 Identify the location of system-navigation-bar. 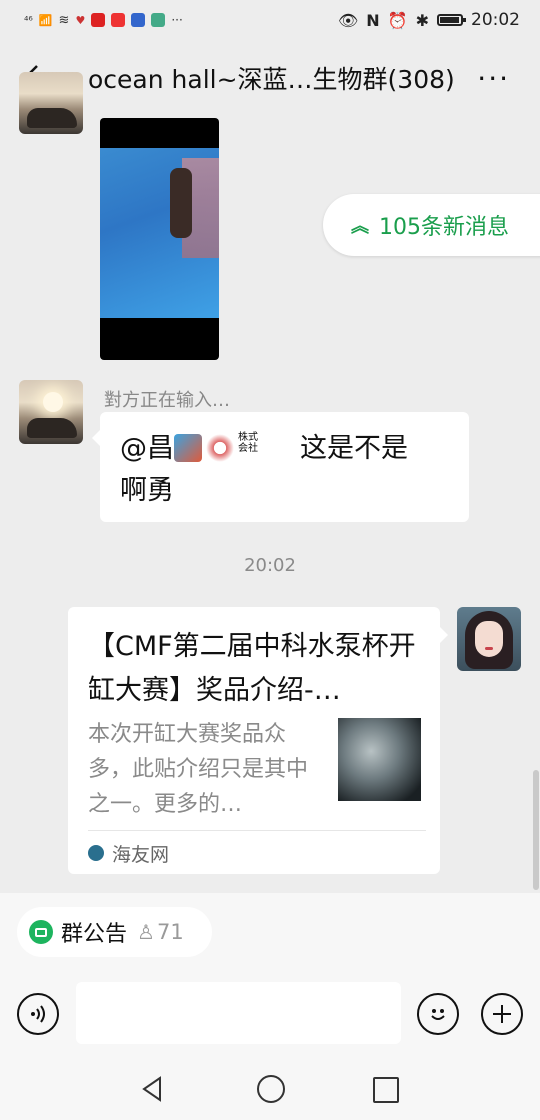
(270, 1089).